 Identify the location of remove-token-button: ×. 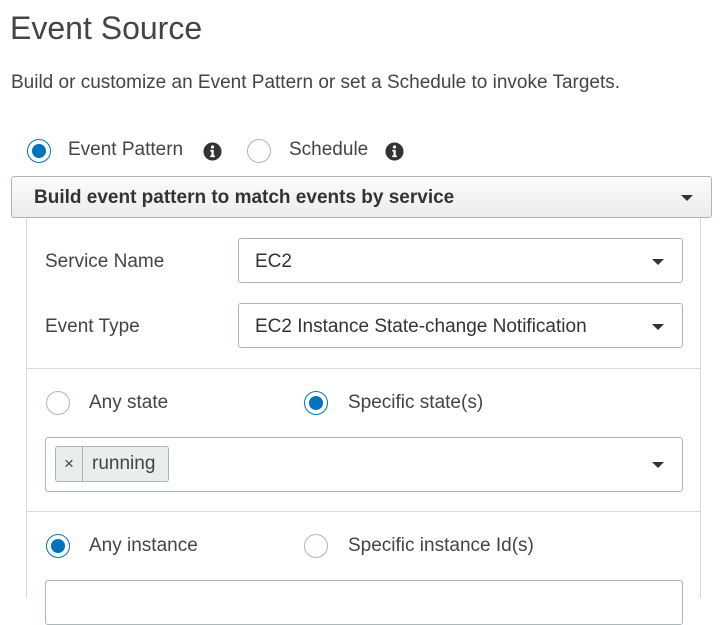
(69, 464).